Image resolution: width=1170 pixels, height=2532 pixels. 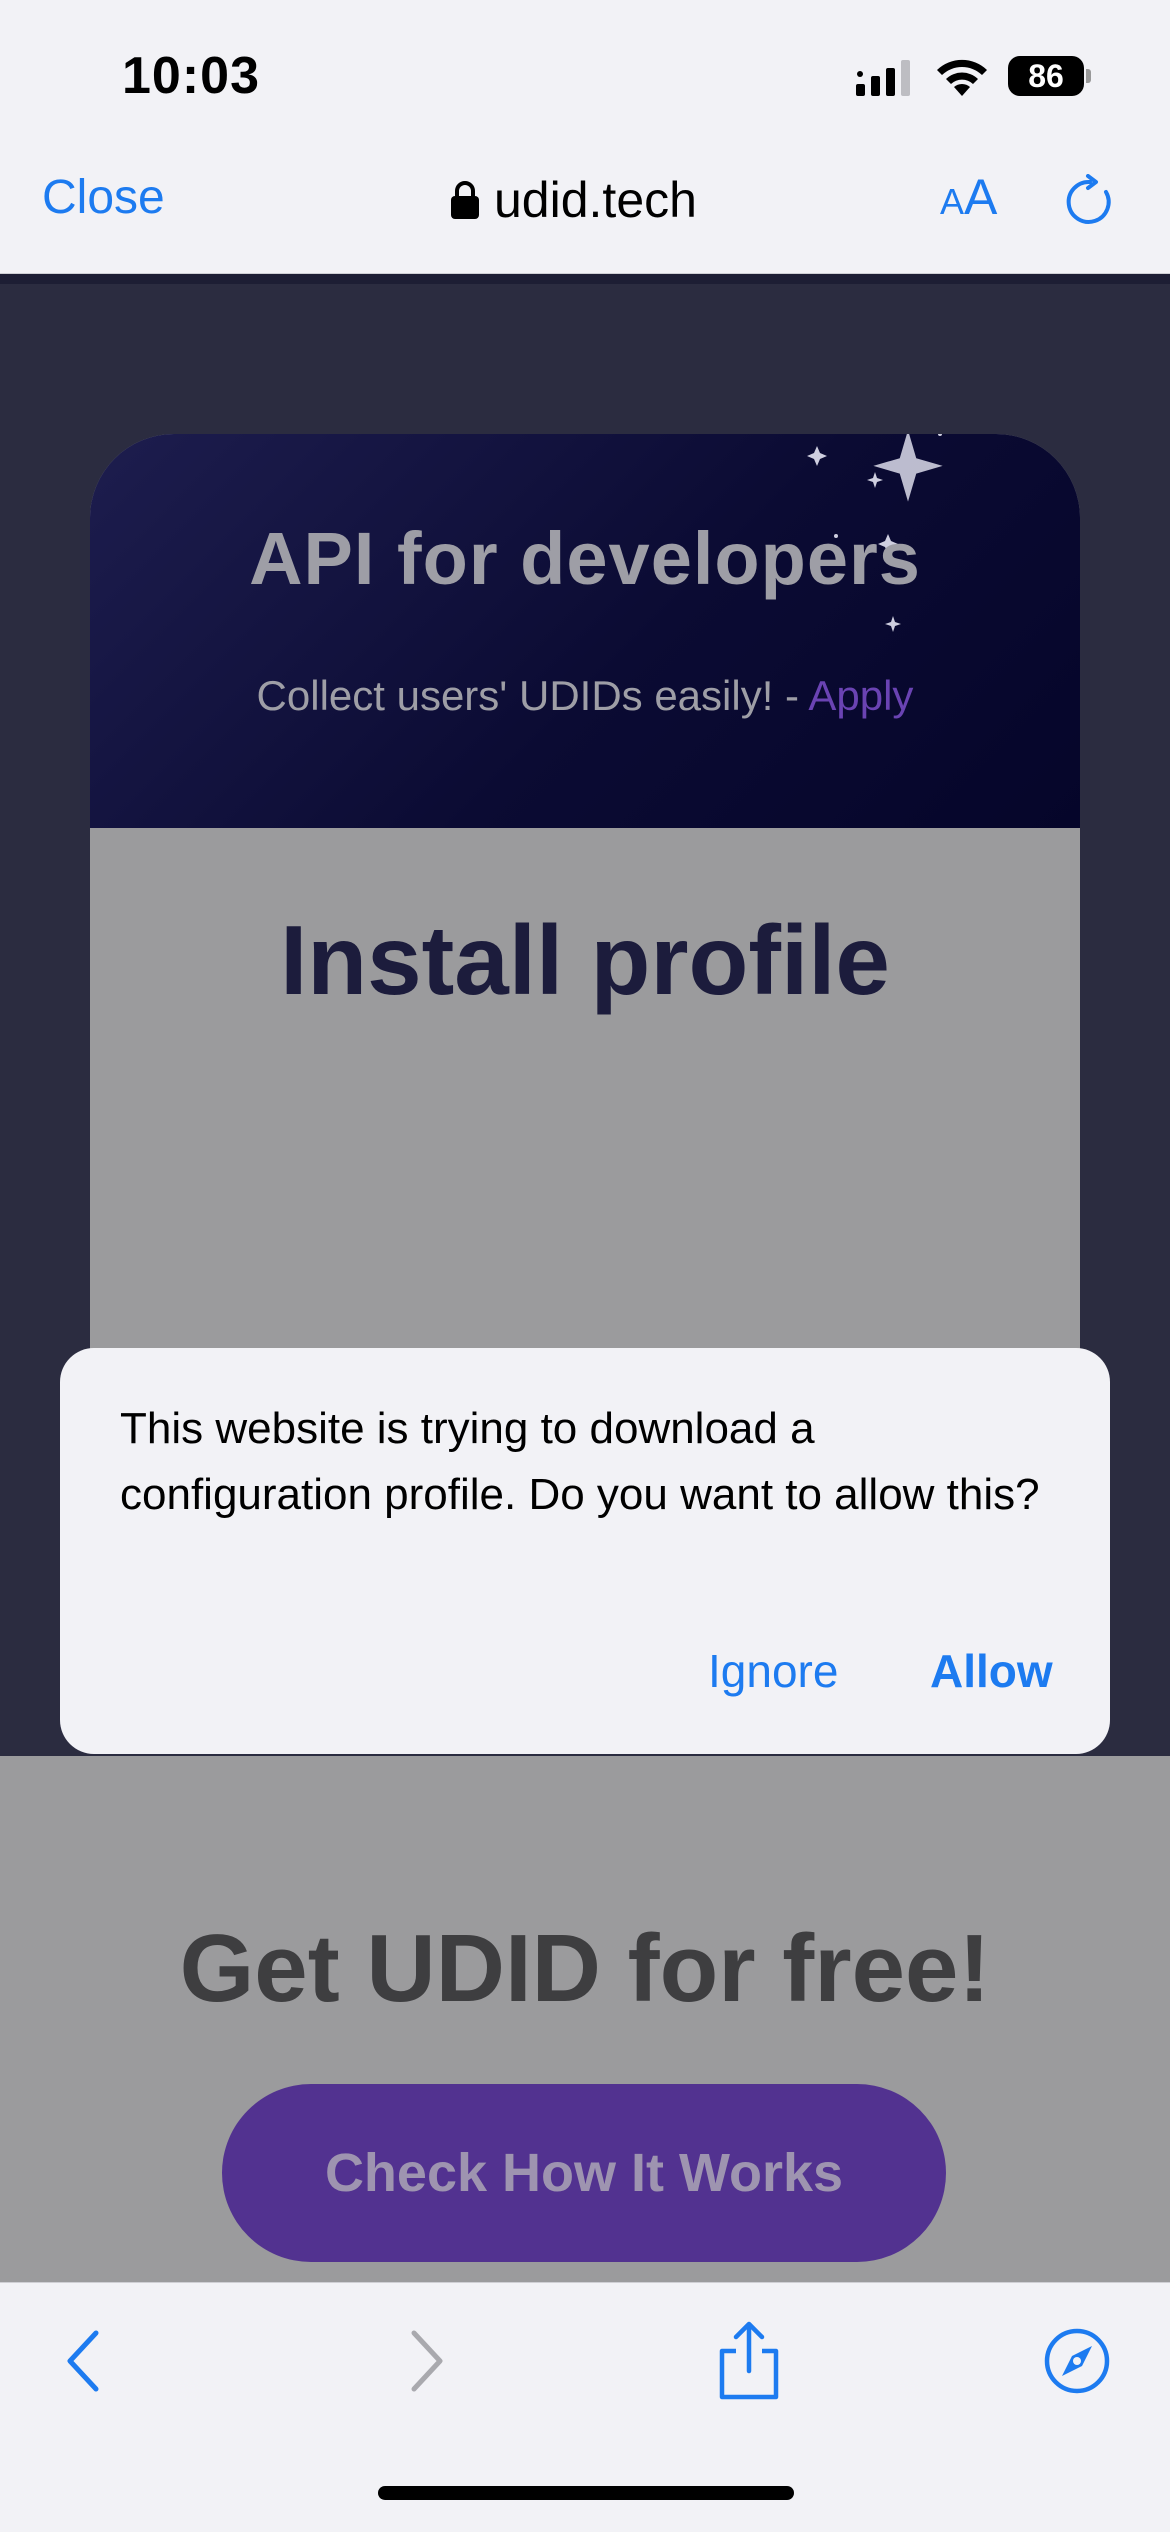 I want to click on text-size-button: AA, so click(x=968, y=197).